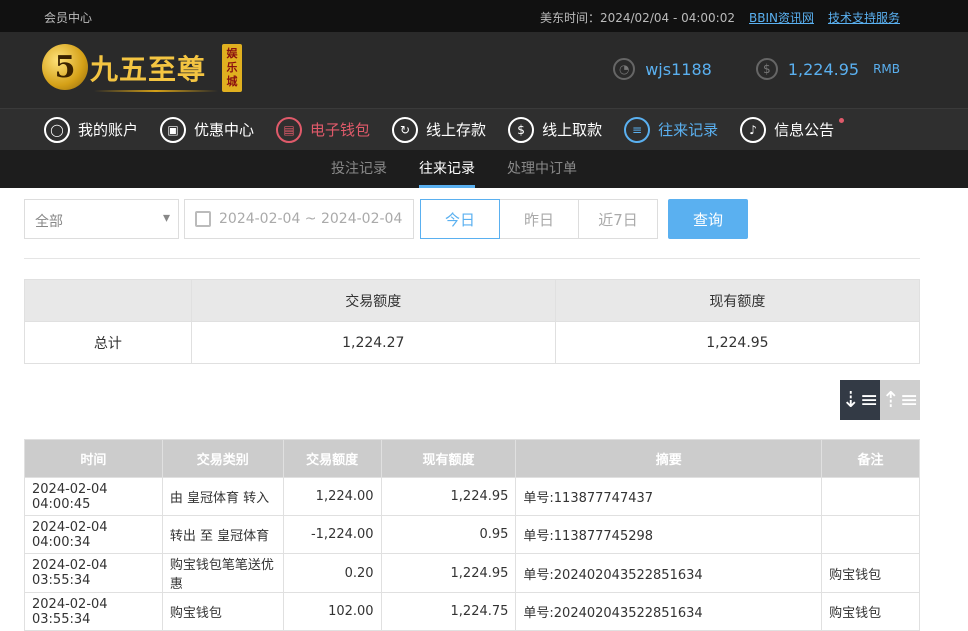  What do you see at coordinates (222, 458) in the screenshot?
I see `col-type: 交易类别` at bounding box center [222, 458].